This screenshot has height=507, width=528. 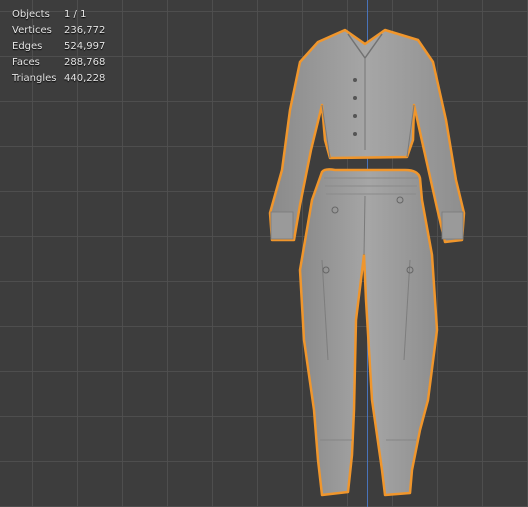 What do you see at coordinates (58, 79) in the screenshot?
I see `stats-row-triangles: Triangles 440,228` at bounding box center [58, 79].